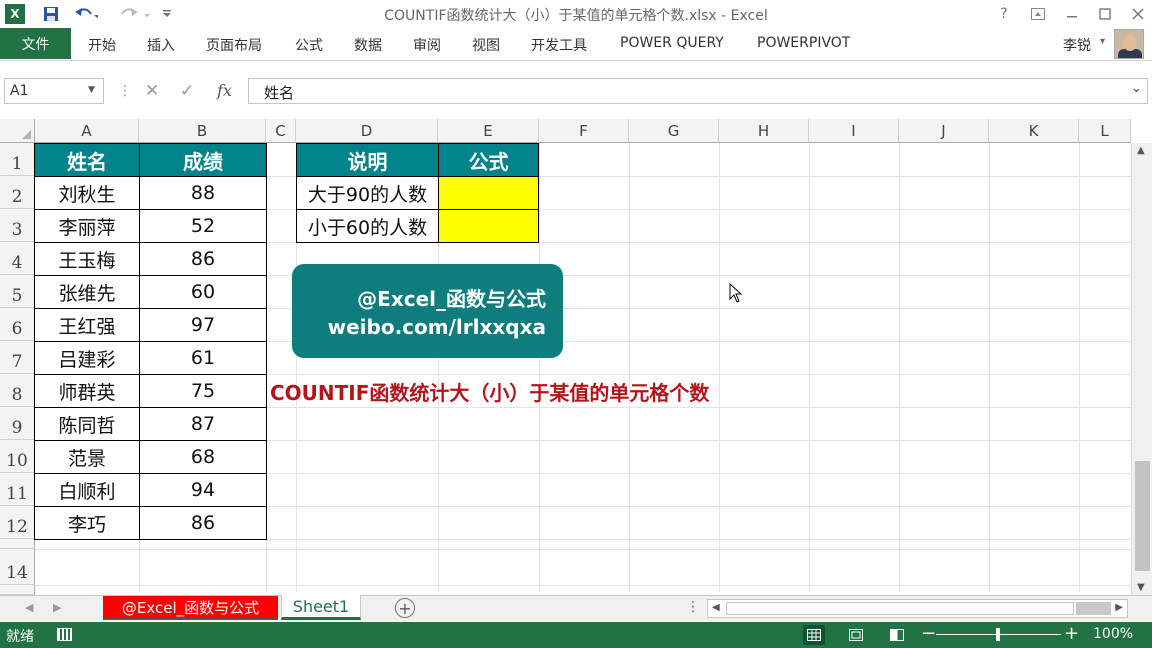 Image resolution: width=1152 pixels, height=648 pixels. What do you see at coordinates (203, 424) in the screenshot?
I see `table-cell-score: 87` at bounding box center [203, 424].